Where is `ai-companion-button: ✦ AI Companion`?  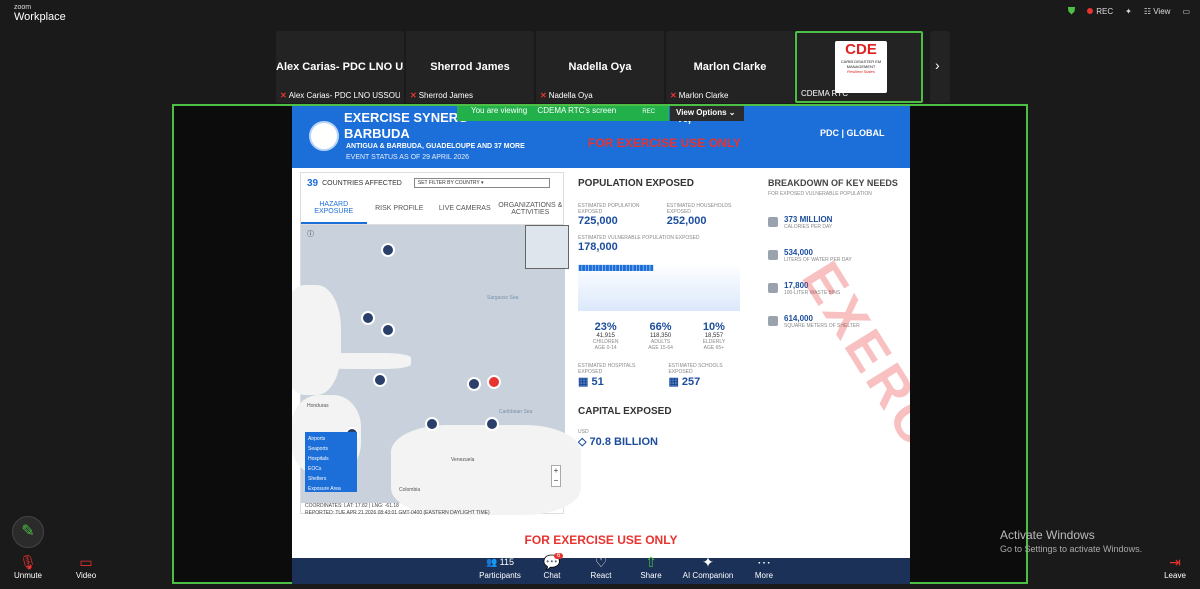
ai-companion-button: ✦ AI Companion is located at coordinates (708, 566).